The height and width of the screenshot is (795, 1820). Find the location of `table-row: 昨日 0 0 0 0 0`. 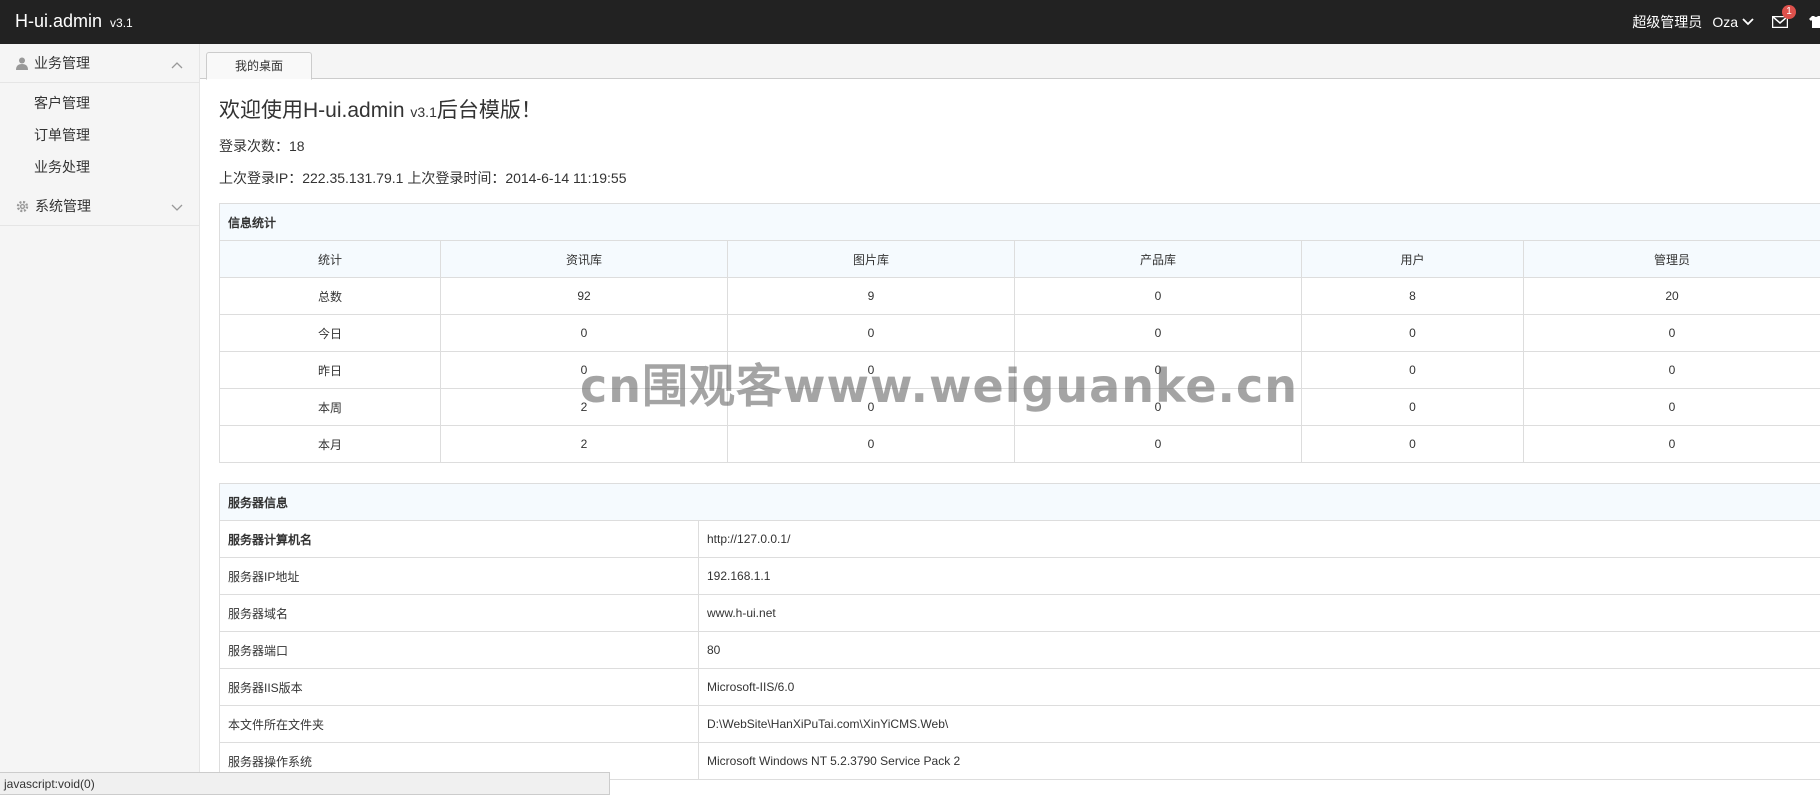

table-row: 昨日 0 0 0 0 0 is located at coordinates (1019, 370).